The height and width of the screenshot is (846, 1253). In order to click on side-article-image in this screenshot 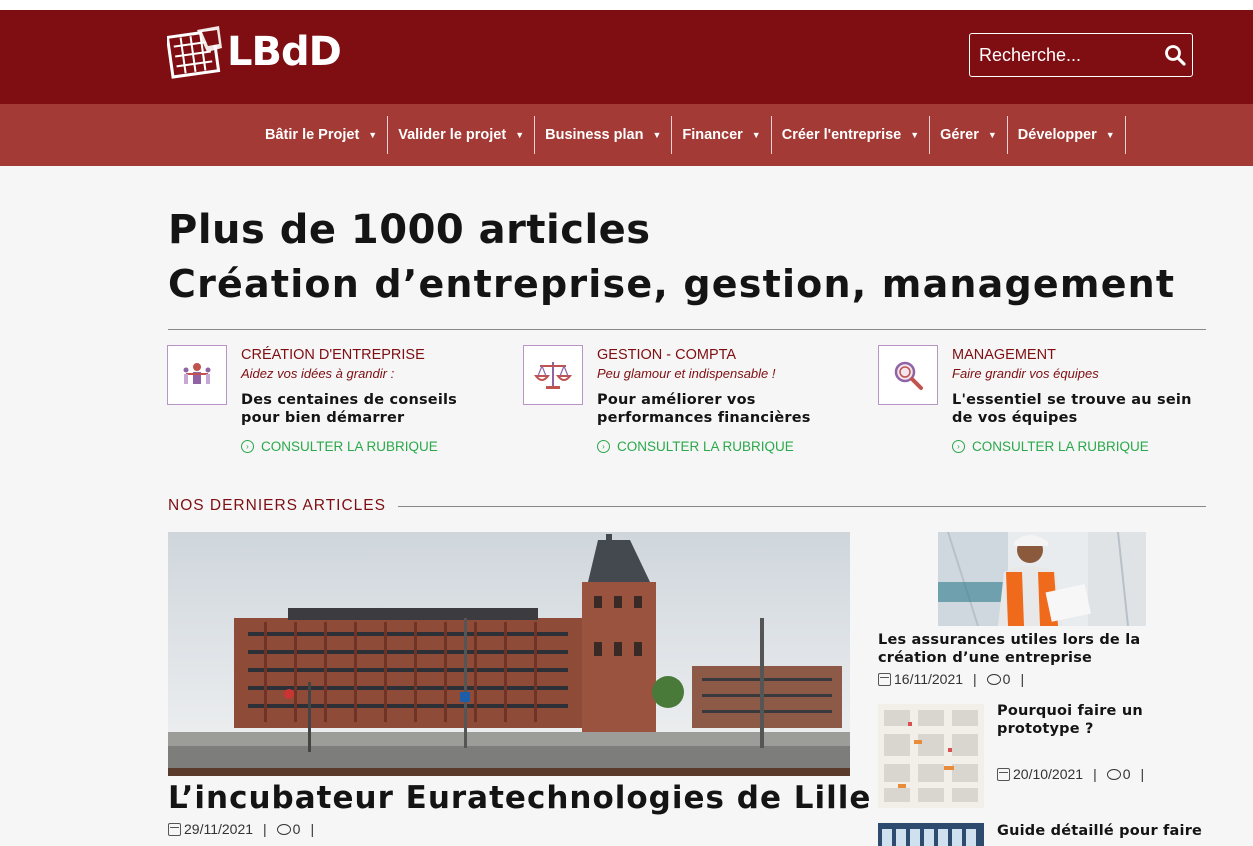, I will do `click(1042, 579)`.